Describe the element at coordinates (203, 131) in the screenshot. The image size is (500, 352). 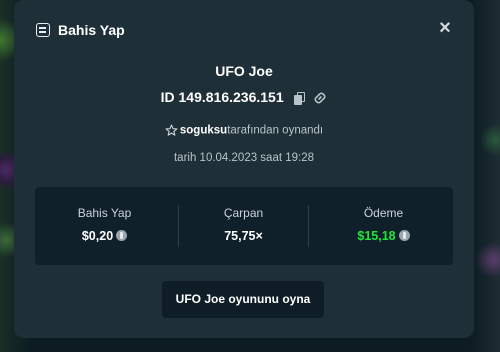
I see `player-name: soguksu` at that location.